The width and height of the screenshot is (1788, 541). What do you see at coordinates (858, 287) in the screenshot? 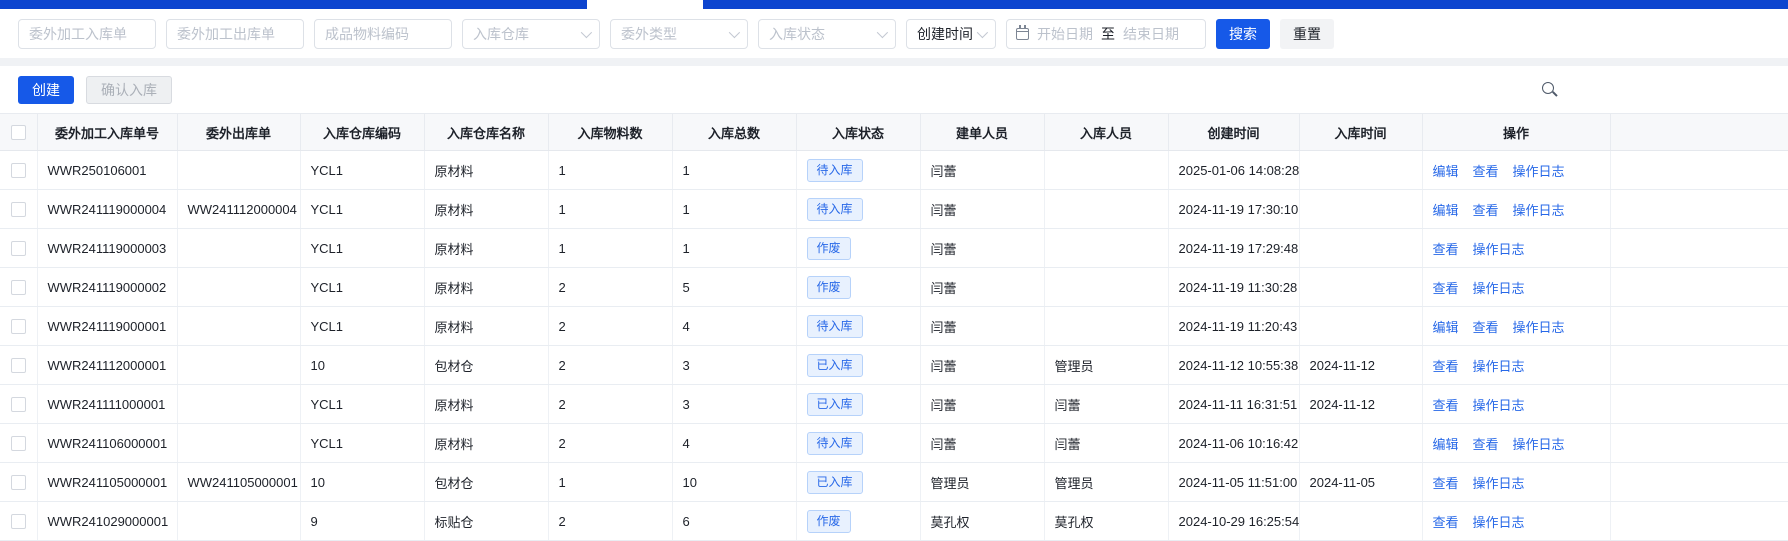
I see `cell-status: 作废` at bounding box center [858, 287].